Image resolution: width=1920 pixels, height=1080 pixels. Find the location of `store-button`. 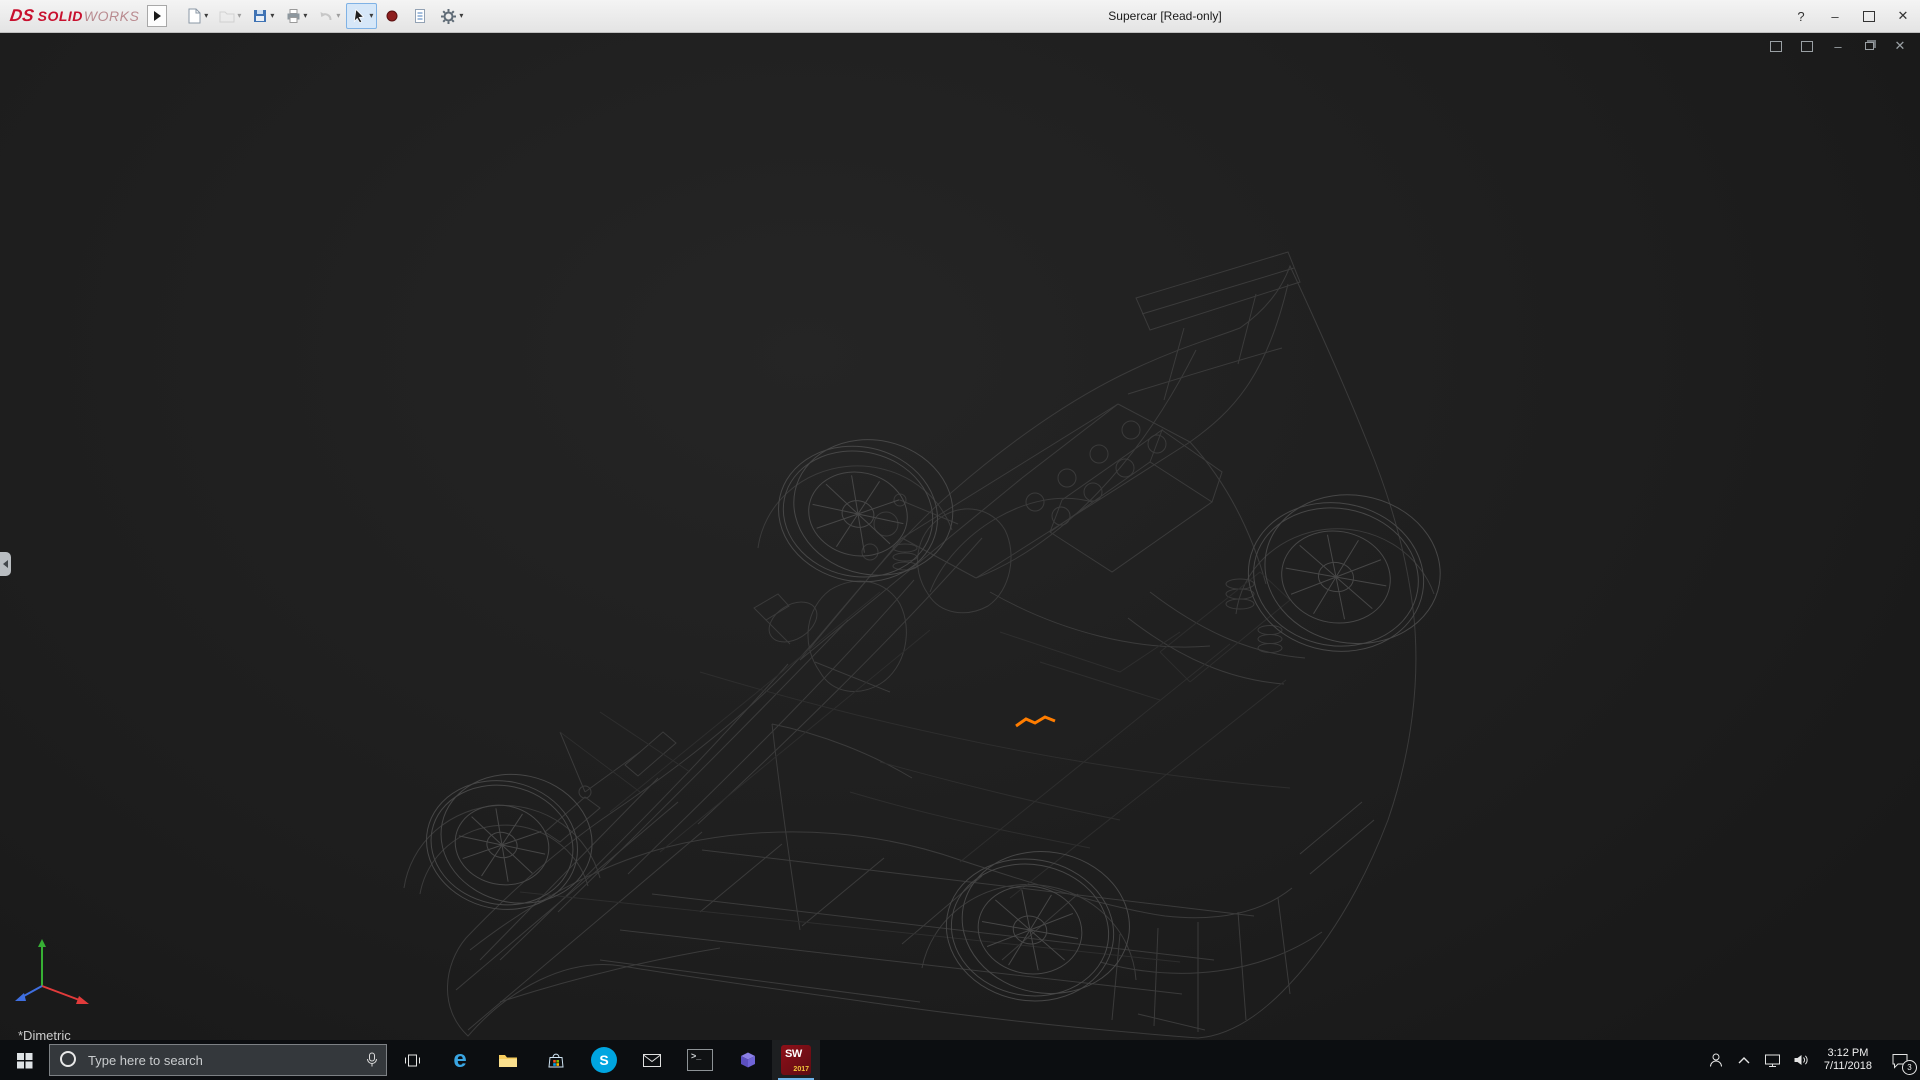

store-button is located at coordinates (556, 1060).